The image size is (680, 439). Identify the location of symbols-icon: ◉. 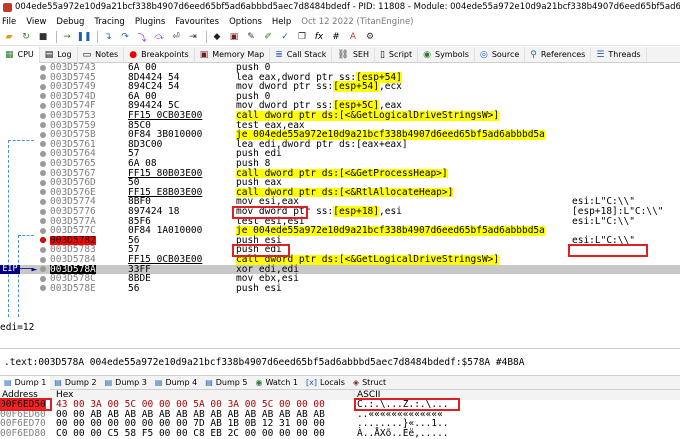
(427, 54).